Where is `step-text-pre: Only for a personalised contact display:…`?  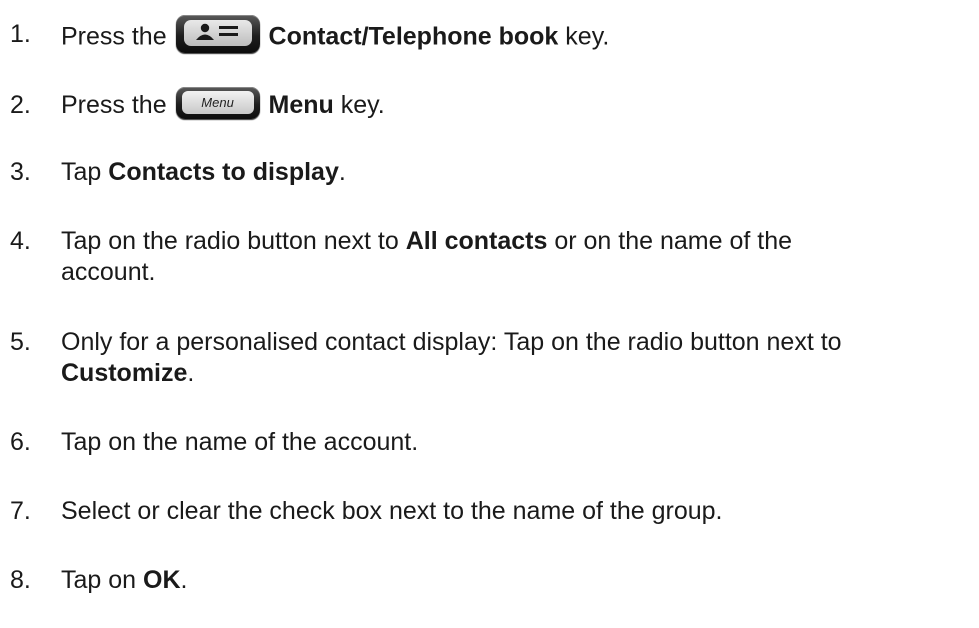
step-text-pre: Only for a personalised contact display:… is located at coordinates (451, 342).